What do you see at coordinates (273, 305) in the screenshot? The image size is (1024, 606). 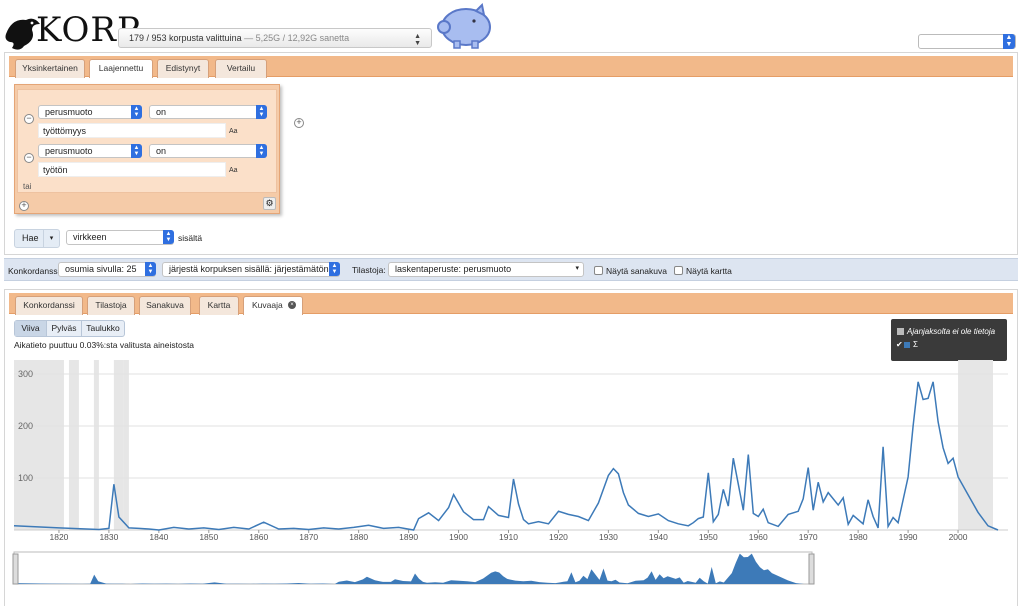 I see `tab-graph: Kuvaaja ×` at bounding box center [273, 305].